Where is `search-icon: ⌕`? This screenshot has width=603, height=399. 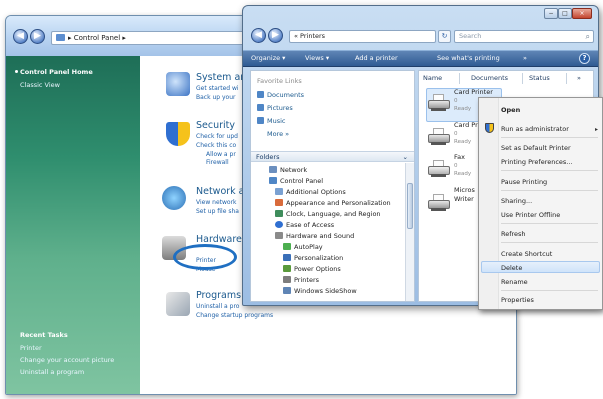 search-icon: ⌕ is located at coordinates (588, 36).